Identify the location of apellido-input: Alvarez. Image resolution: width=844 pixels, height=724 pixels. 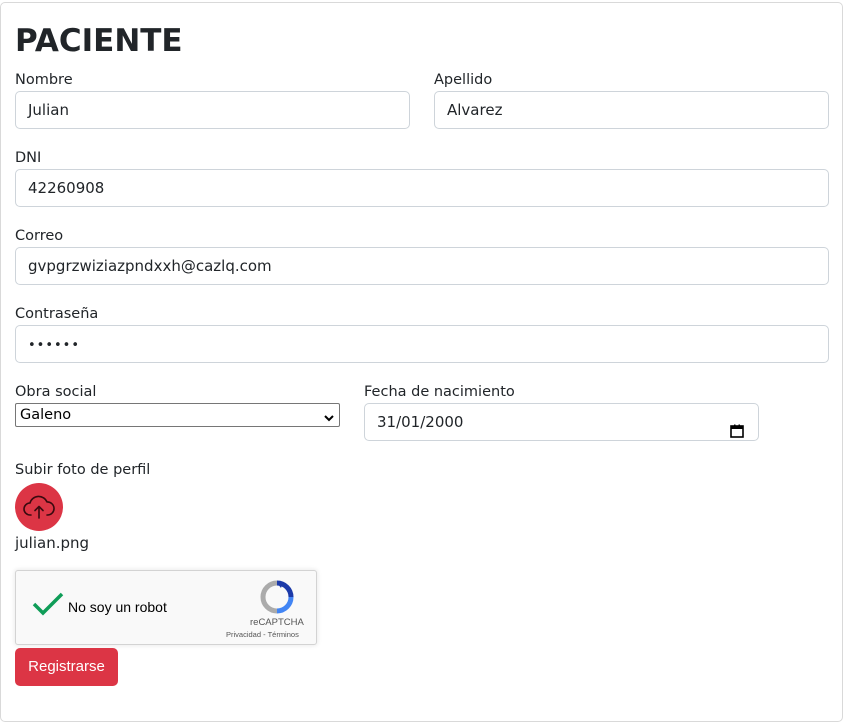
(631, 110).